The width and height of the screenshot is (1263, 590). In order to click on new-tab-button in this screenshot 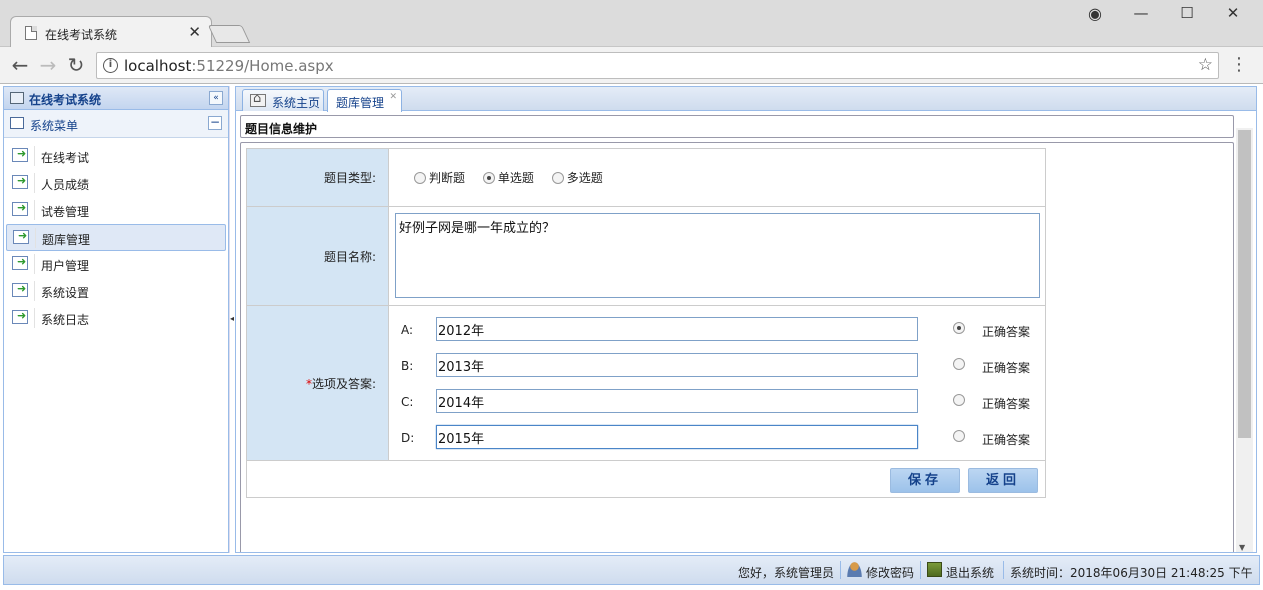, I will do `click(229, 34)`.